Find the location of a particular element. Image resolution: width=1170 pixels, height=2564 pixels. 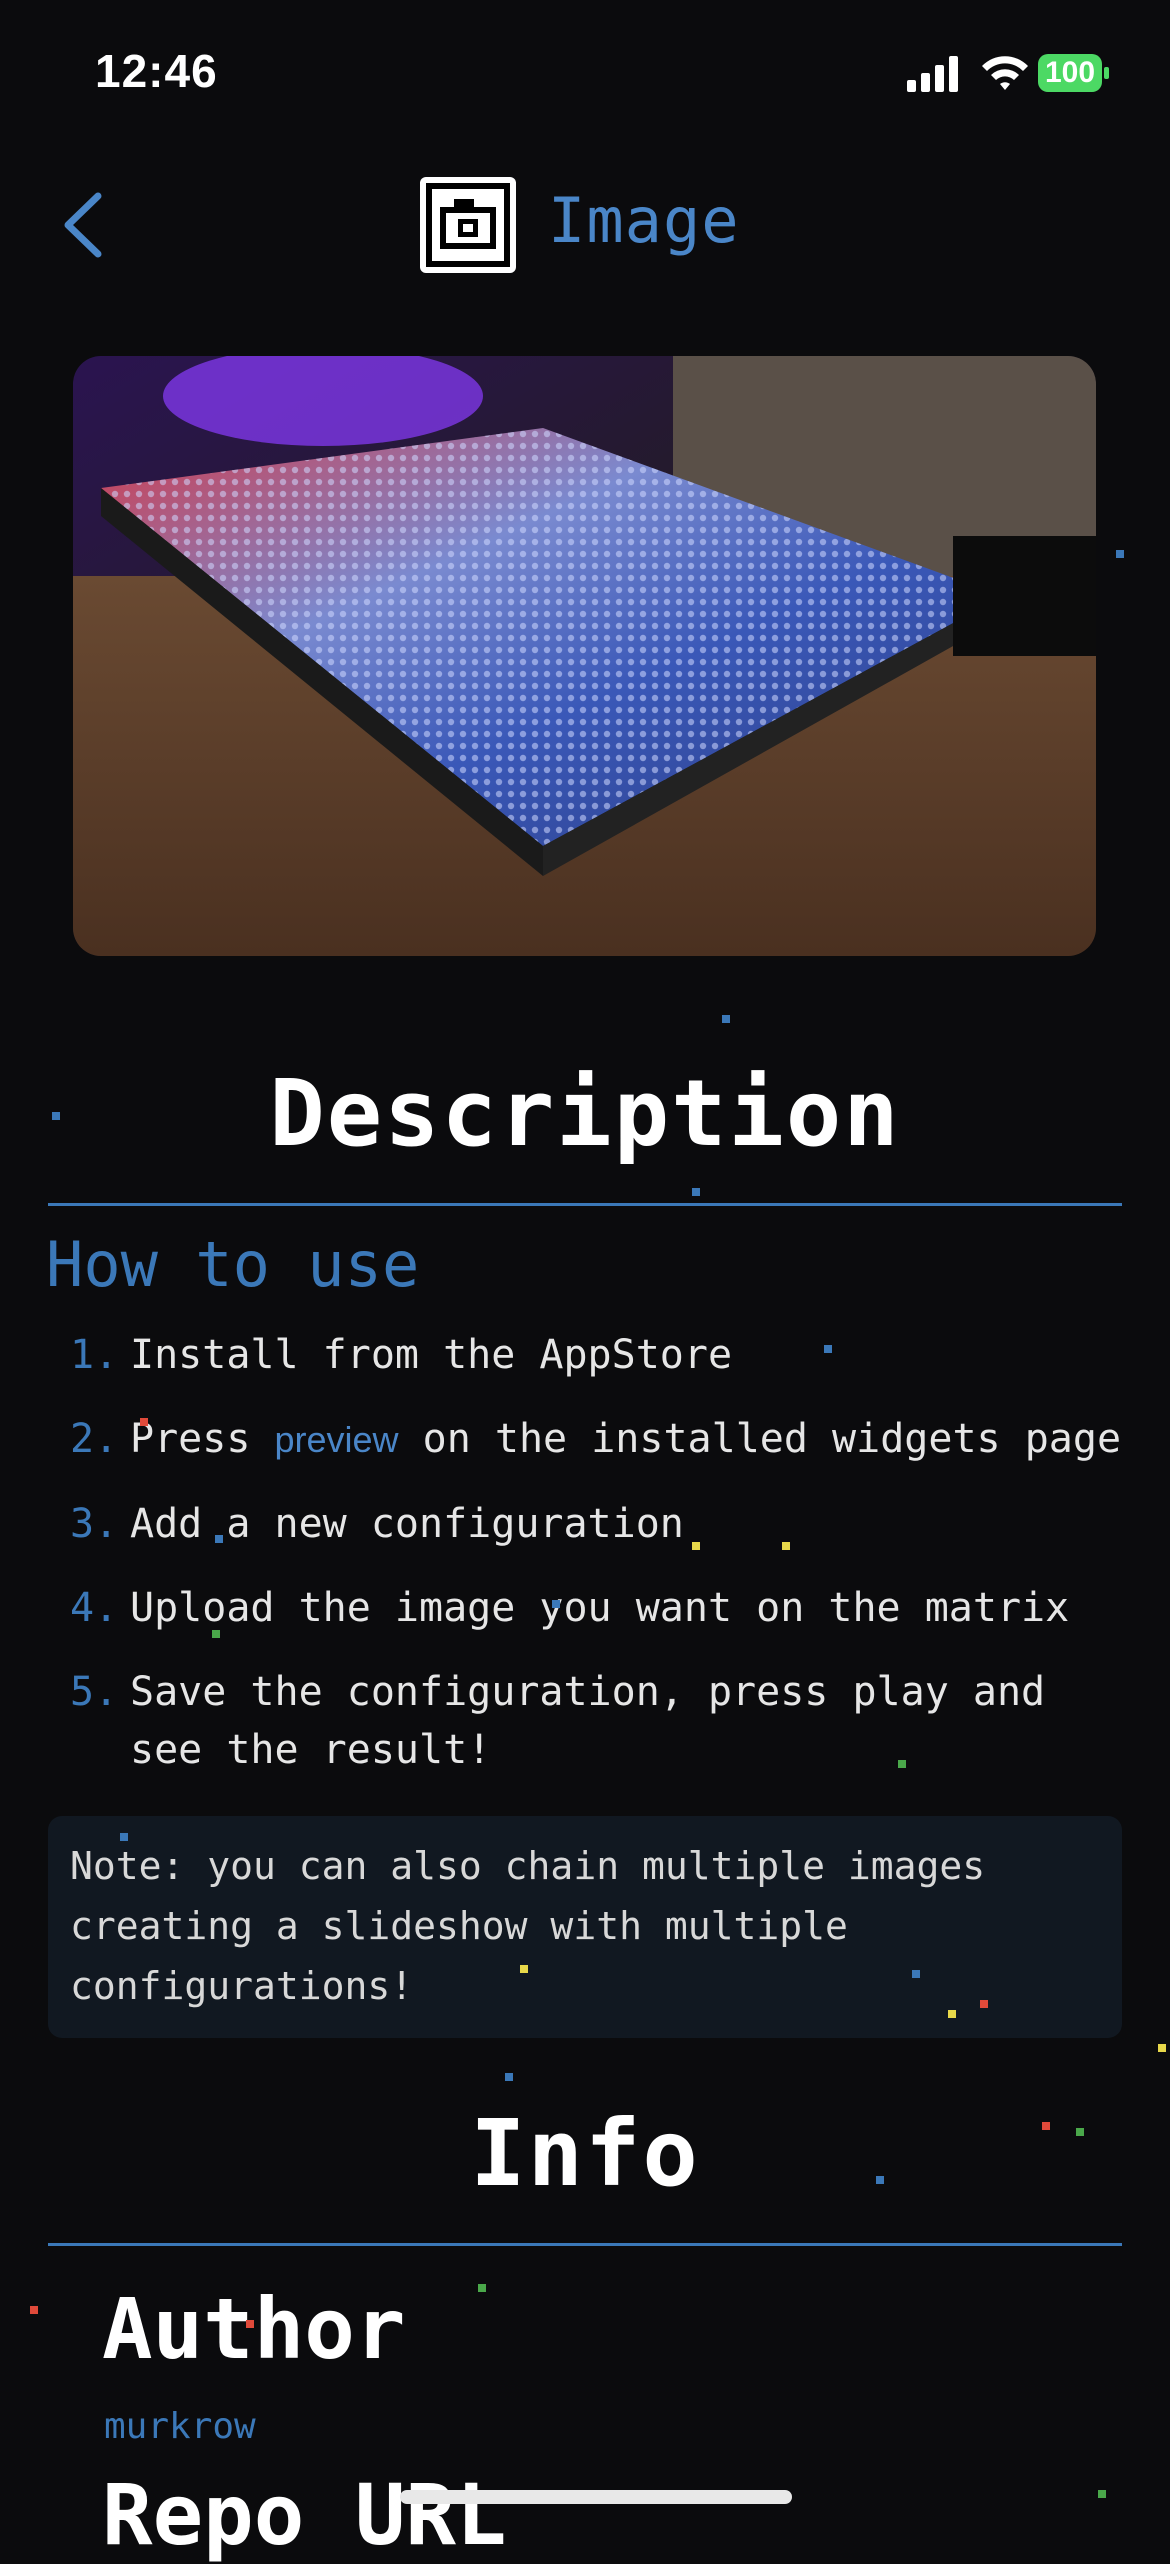

how-to-use-heading: How to use is located at coordinates (233, 1264).